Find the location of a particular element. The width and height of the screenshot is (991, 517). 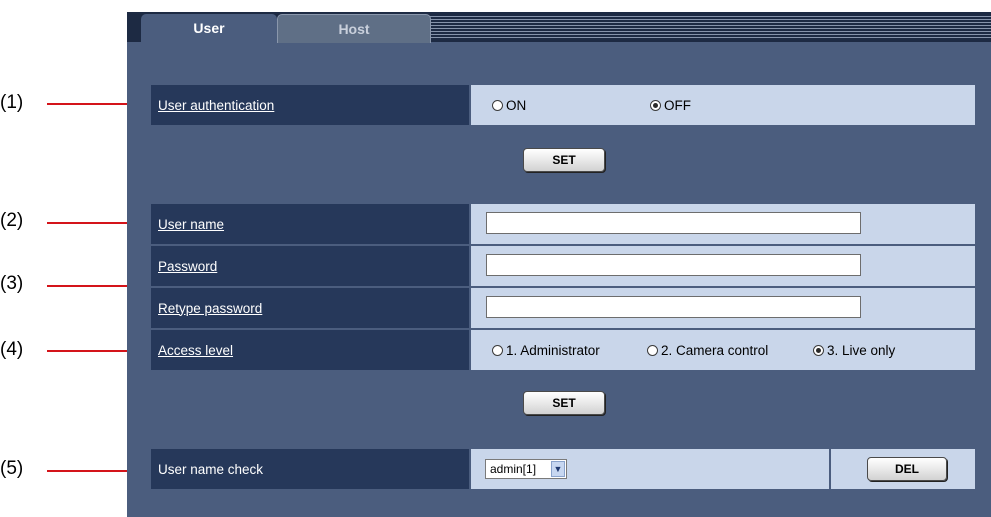

callout-3: (3) is located at coordinates (12, 283).